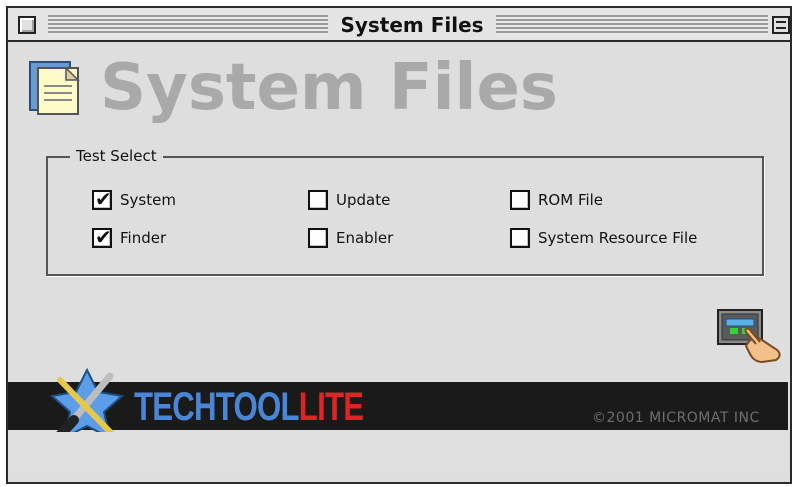 This screenshot has height=487, width=795. Describe the element at coordinates (188, 25) in the screenshot. I see `title-bar-stripes-left` at that location.